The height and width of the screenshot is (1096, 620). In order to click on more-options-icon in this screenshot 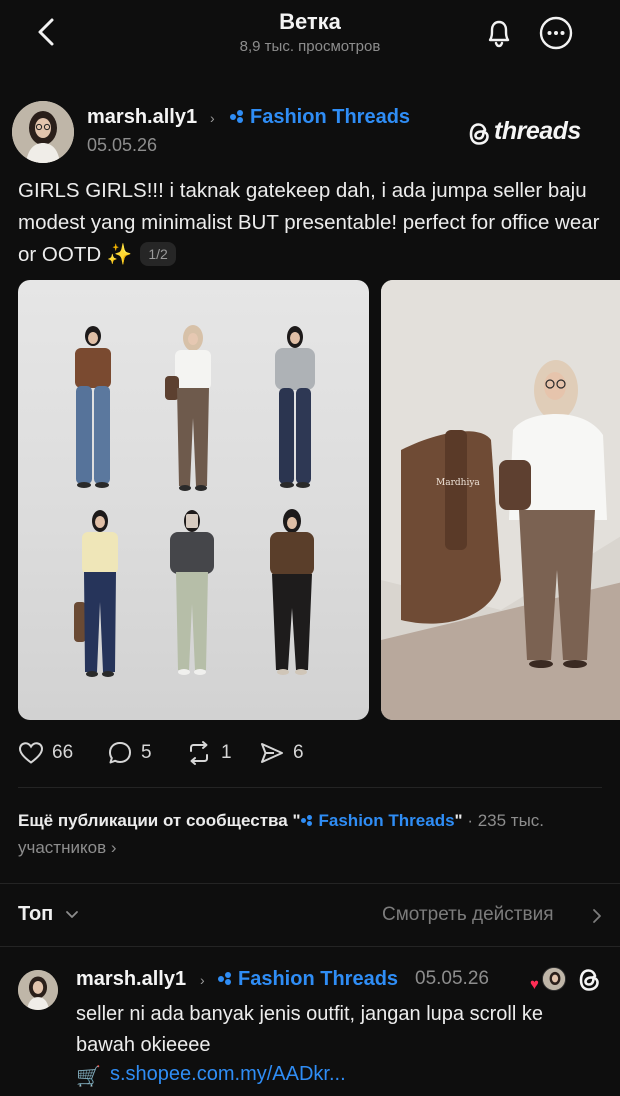, I will do `click(556, 33)`.